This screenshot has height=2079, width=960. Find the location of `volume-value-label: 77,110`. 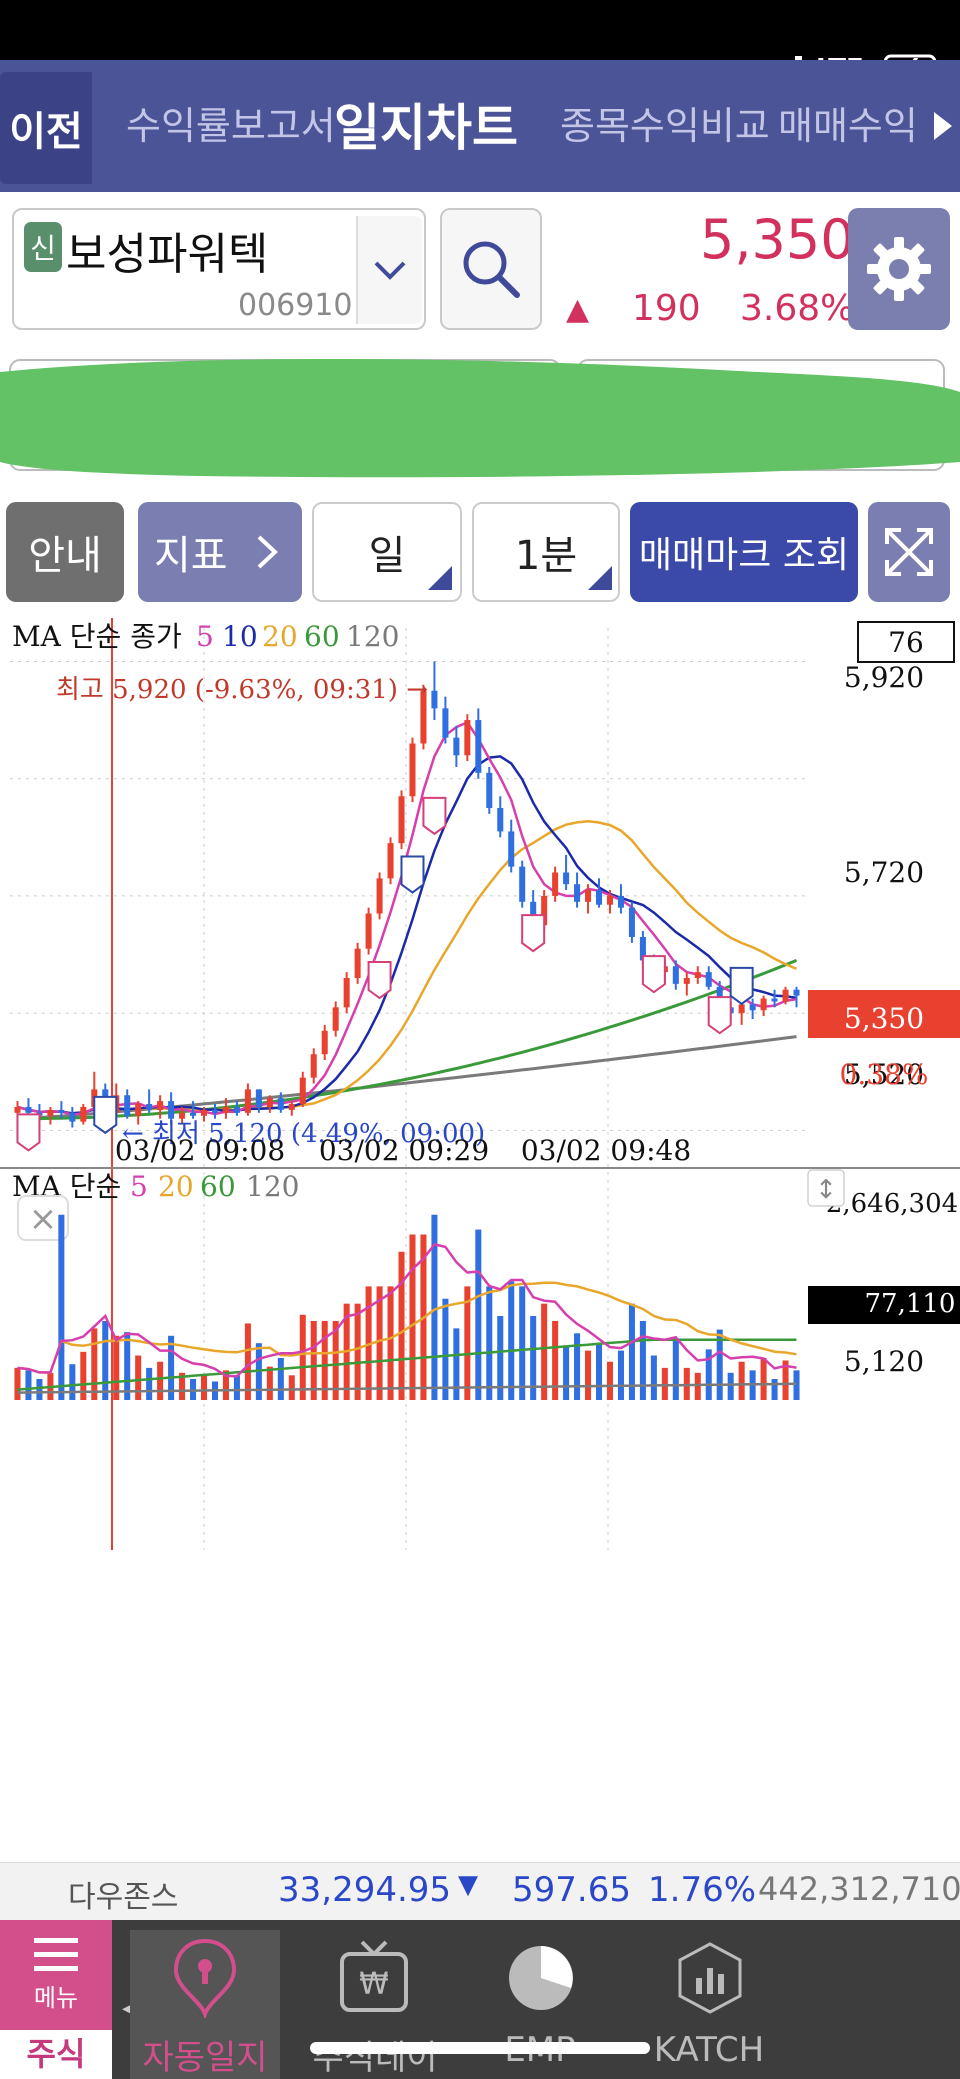

volume-value-label: 77,110 is located at coordinates (910, 1304).